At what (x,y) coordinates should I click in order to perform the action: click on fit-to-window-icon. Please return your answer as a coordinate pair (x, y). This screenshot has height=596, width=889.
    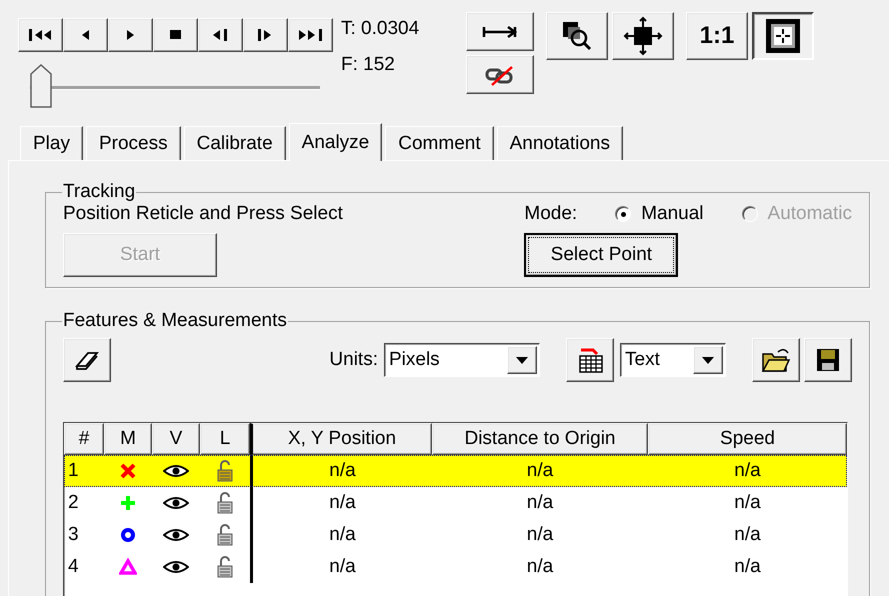
    Looking at the image, I should click on (783, 36).